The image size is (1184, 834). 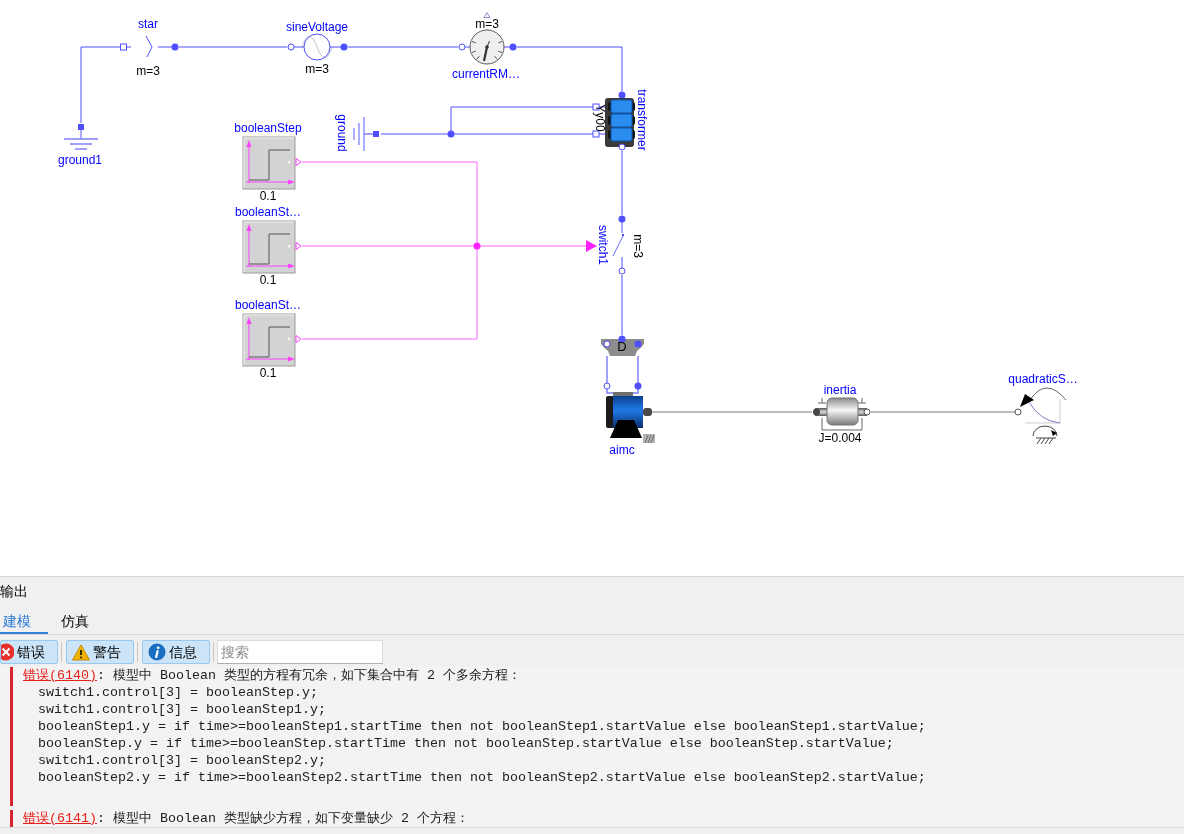 I want to click on component-label: switch1, so click(x=603, y=245).